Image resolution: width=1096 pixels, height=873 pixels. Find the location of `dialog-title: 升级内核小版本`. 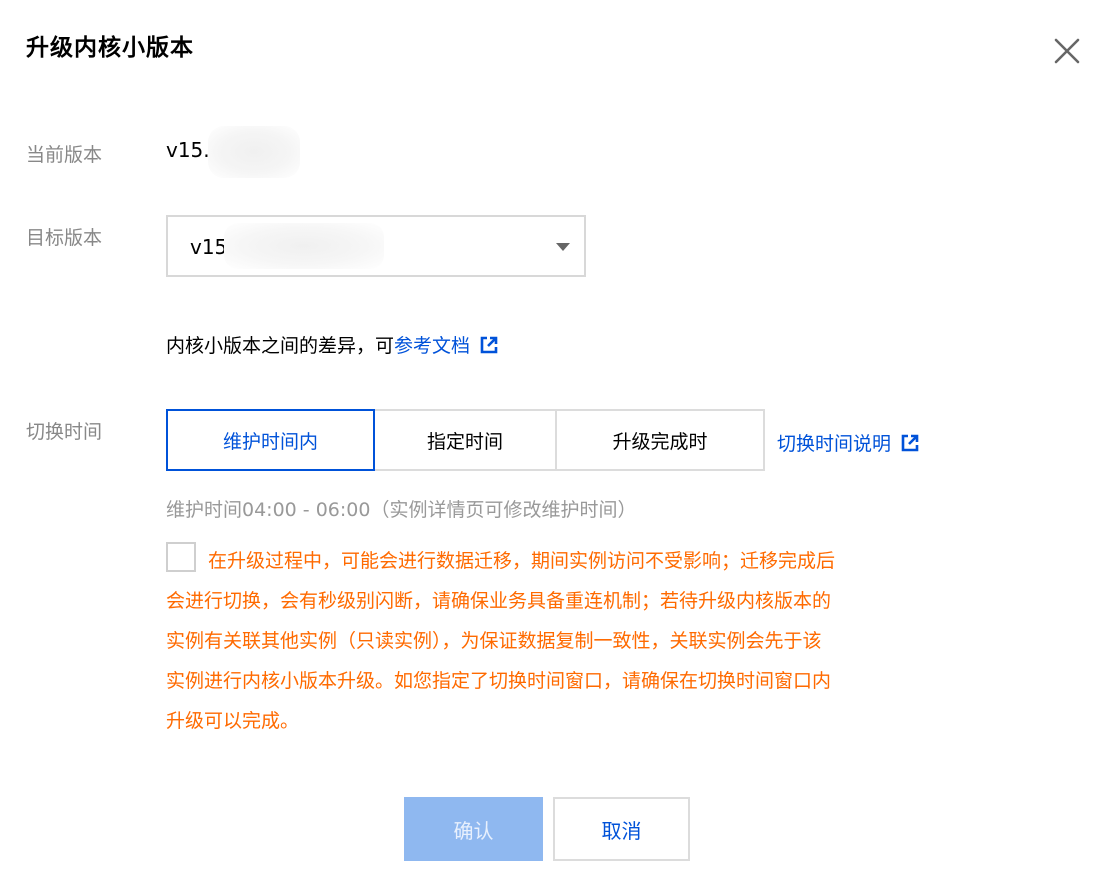

dialog-title: 升级内核小版本 is located at coordinates (110, 48).